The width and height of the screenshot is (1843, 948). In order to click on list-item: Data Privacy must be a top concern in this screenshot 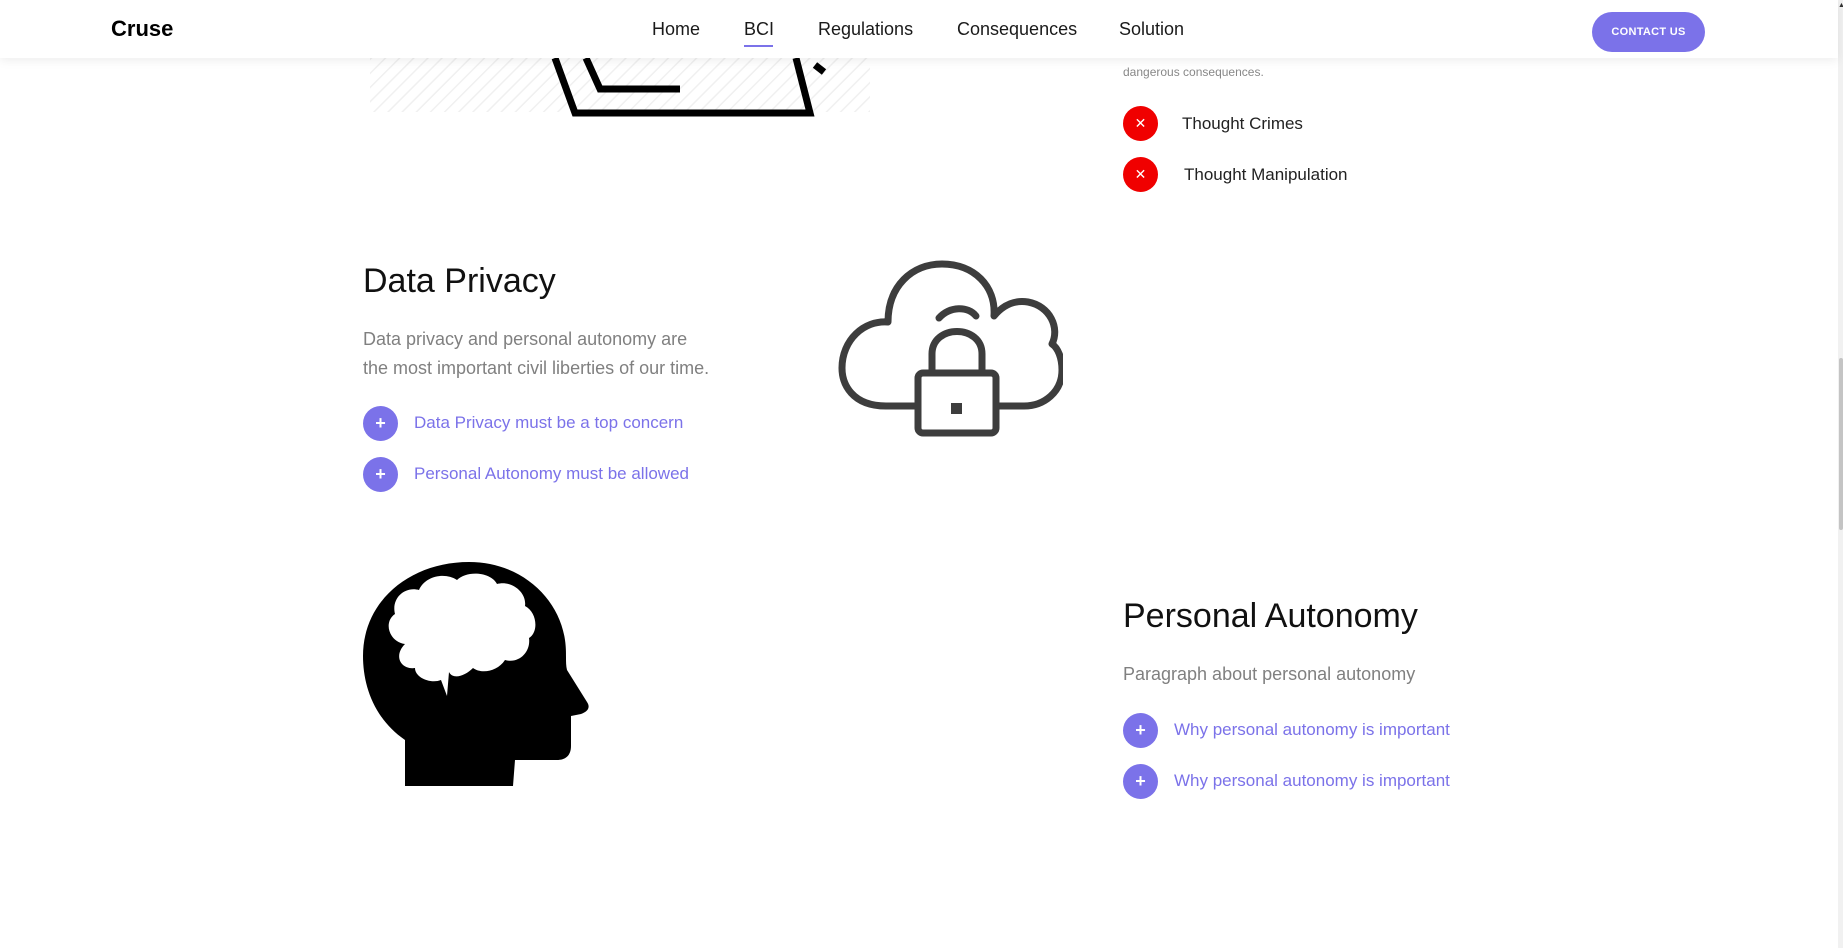, I will do `click(548, 423)`.